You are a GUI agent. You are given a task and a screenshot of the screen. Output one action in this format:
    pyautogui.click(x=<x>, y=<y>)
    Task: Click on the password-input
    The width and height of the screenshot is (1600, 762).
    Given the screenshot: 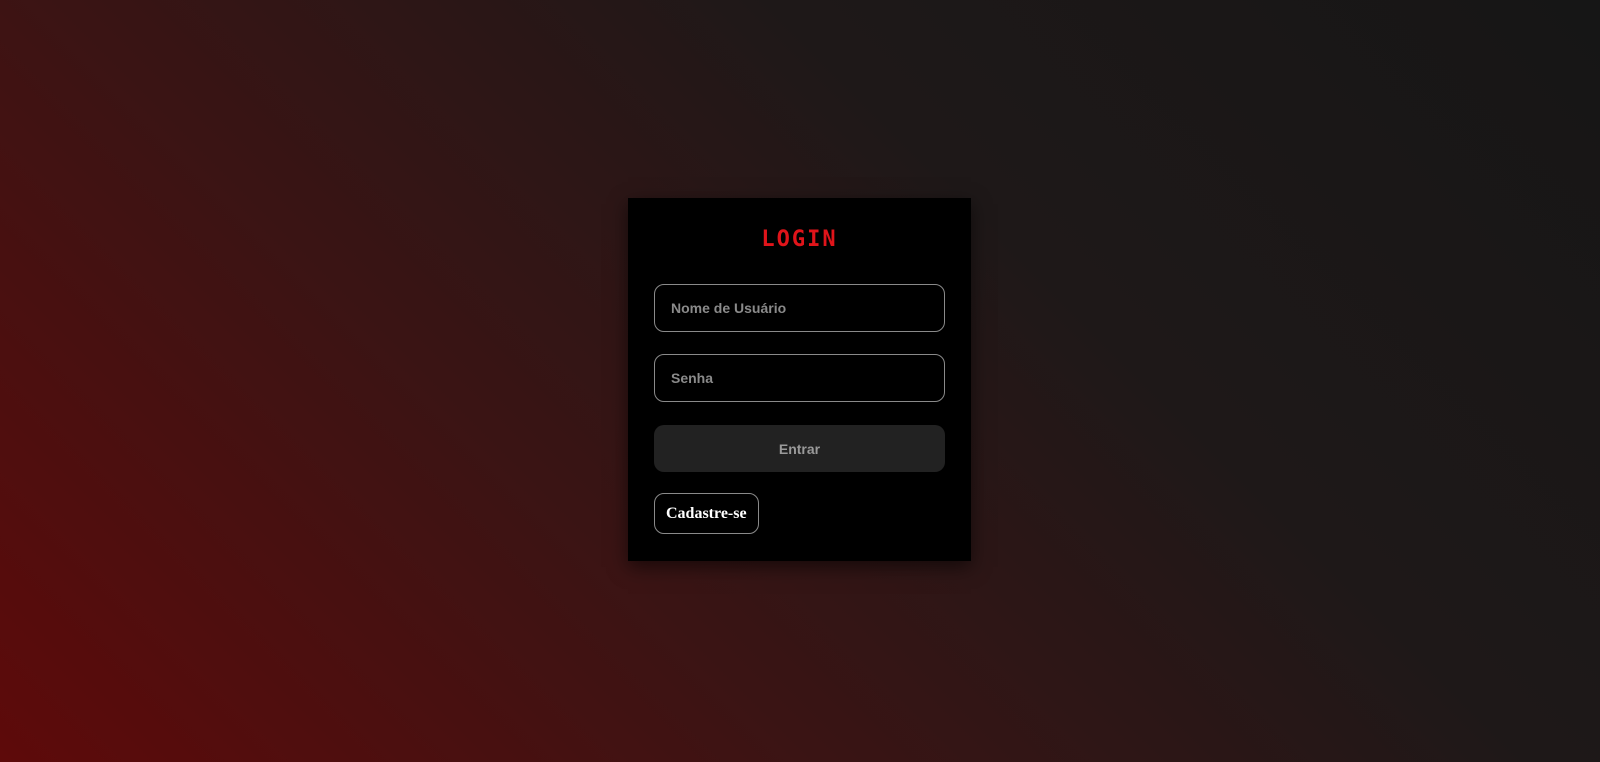 What is the action you would take?
    pyautogui.click(x=799, y=378)
    